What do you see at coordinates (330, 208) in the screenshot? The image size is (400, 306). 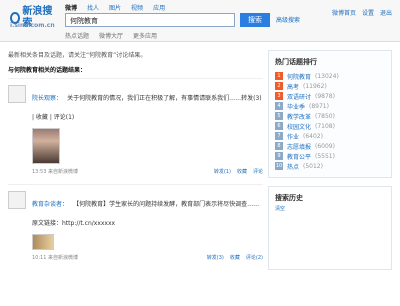 I see `clear-history-link: 清空` at bounding box center [330, 208].